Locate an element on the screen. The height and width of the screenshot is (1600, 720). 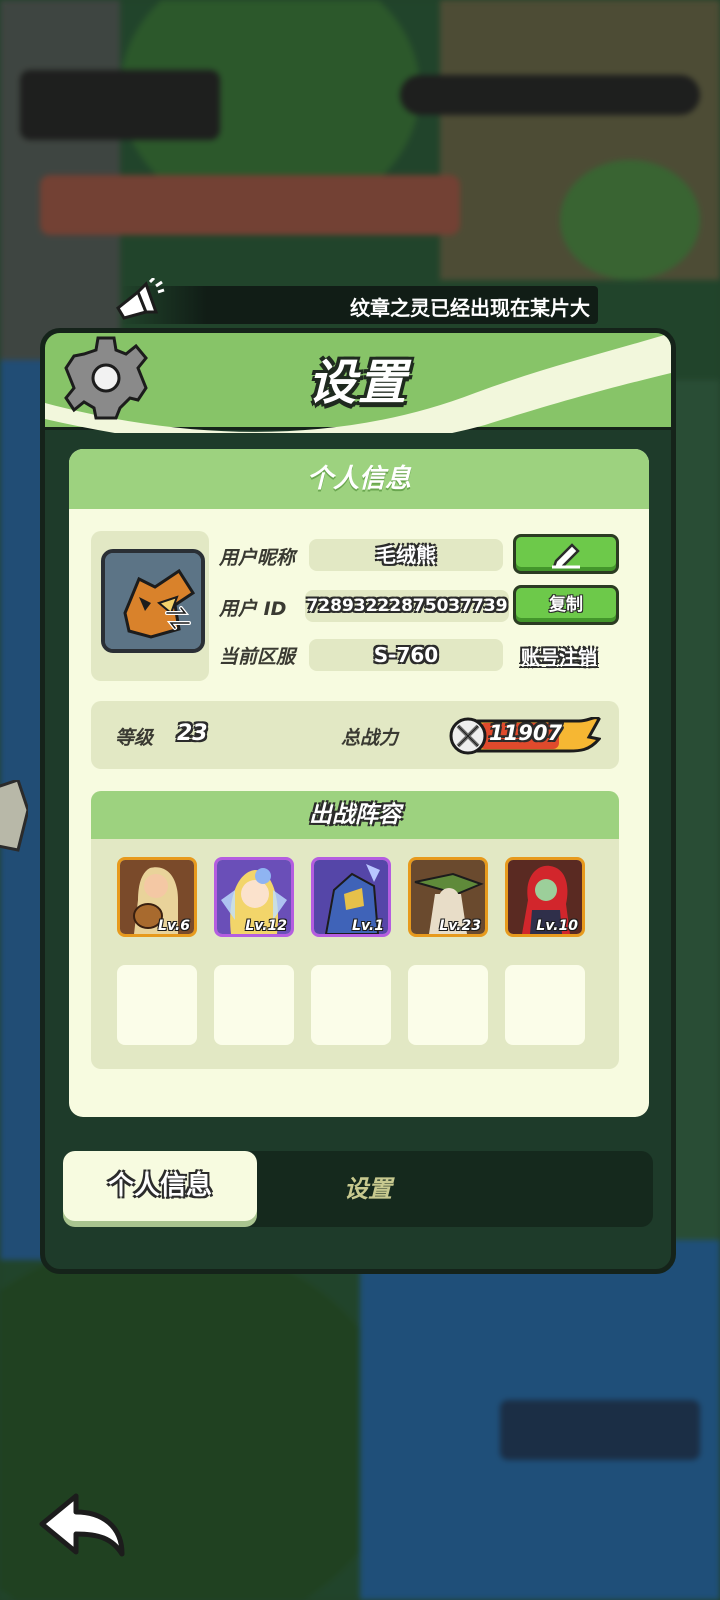
cancel-account-link: 账号注销 is located at coordinates (559, 656).